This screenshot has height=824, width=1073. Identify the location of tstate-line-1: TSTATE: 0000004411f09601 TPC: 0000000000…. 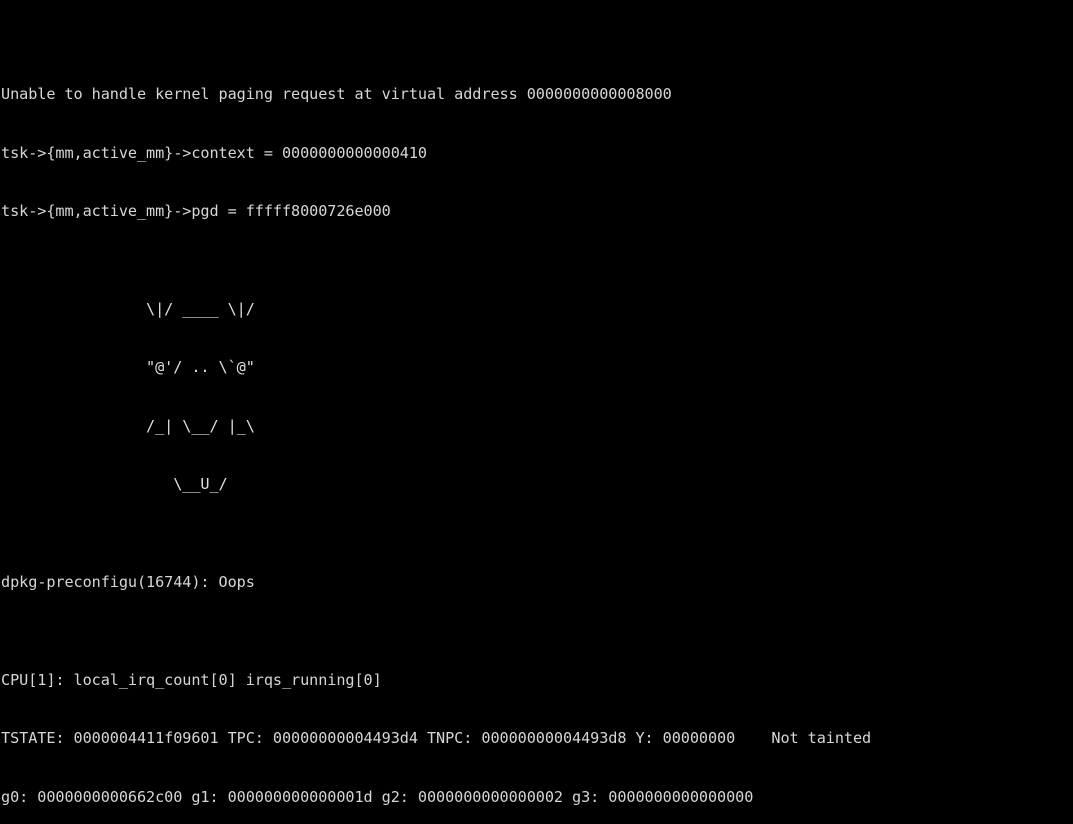
(436, 738).